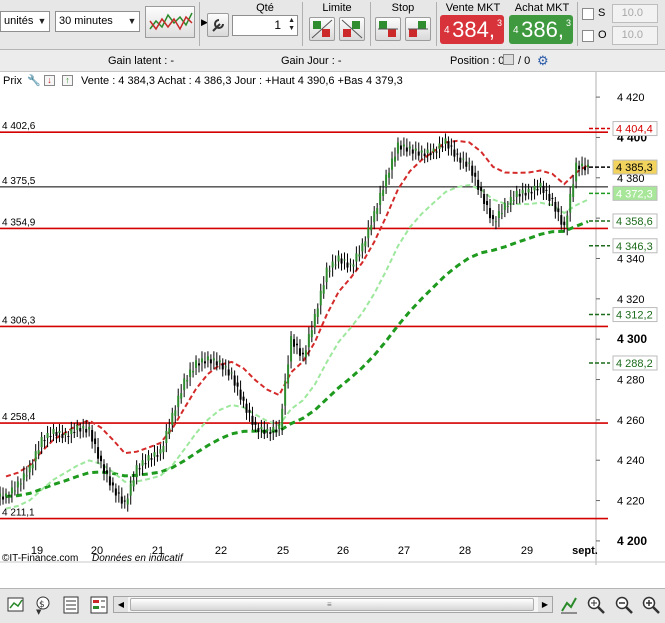 The height and width of the screenshot is (623, 665). What do you see at coordinates (596, 605) in the screenshot?
I see `zoom-fit-icon` at bounding box center [596, 605].